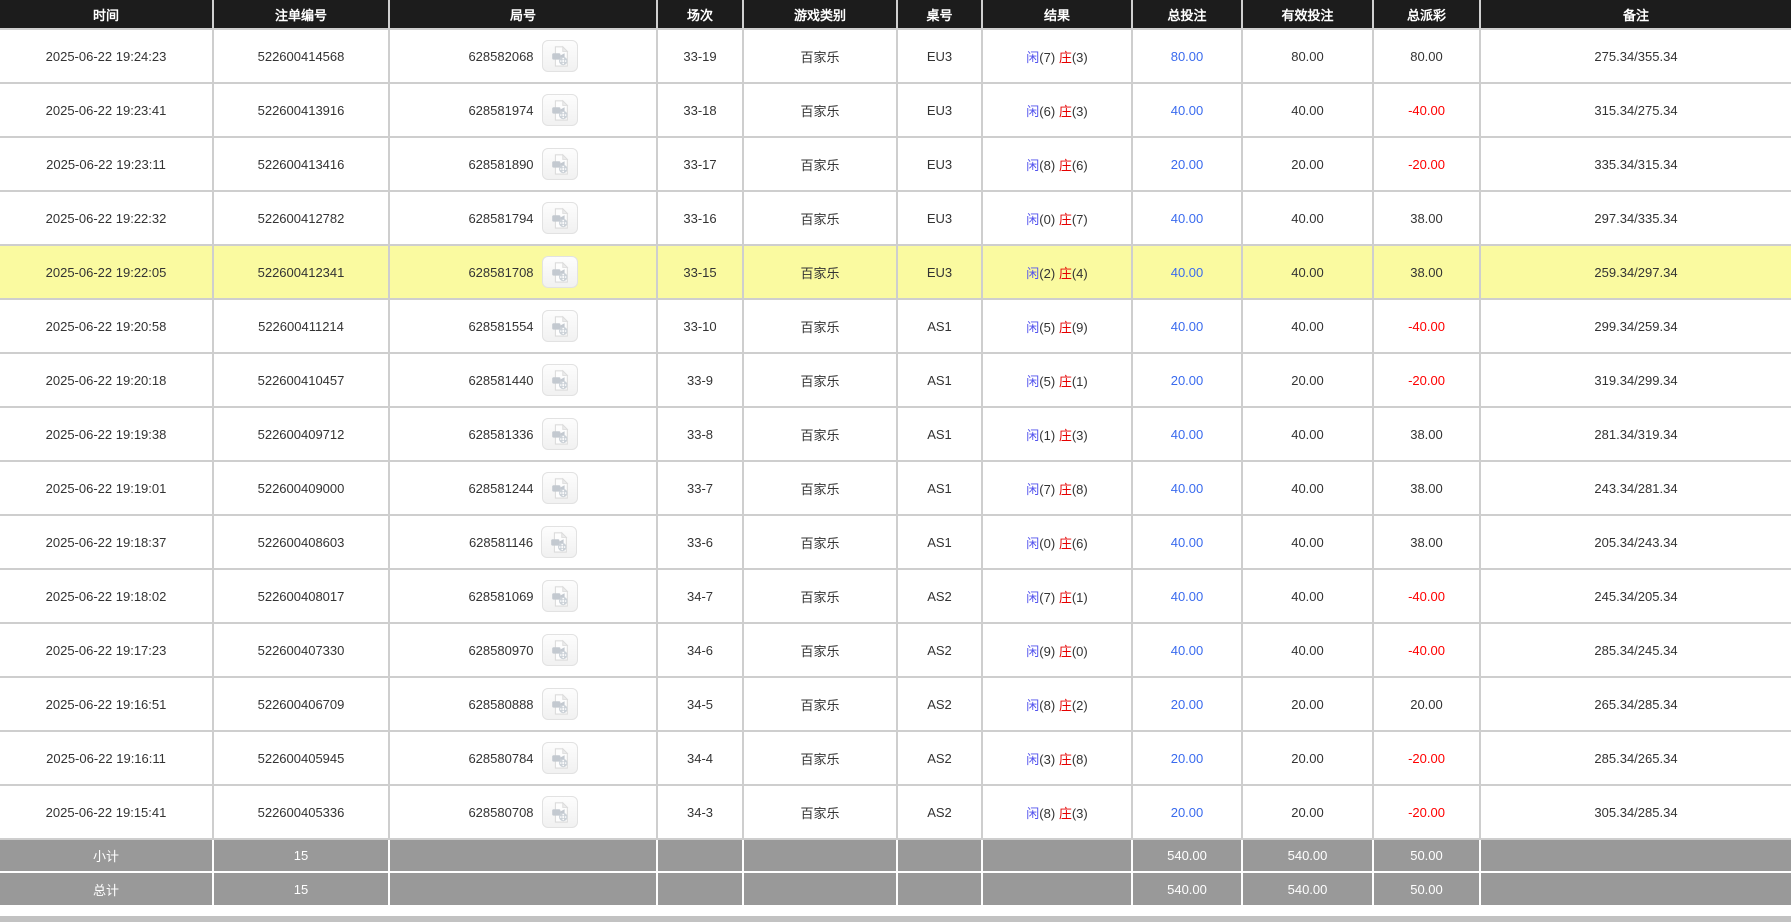 The height and width of the screenshot is (922, 1791). What do you see at coordinates (700, 380) in the screenshot?
I see `cell-session: 33-9` at bounding box center [700, 380].